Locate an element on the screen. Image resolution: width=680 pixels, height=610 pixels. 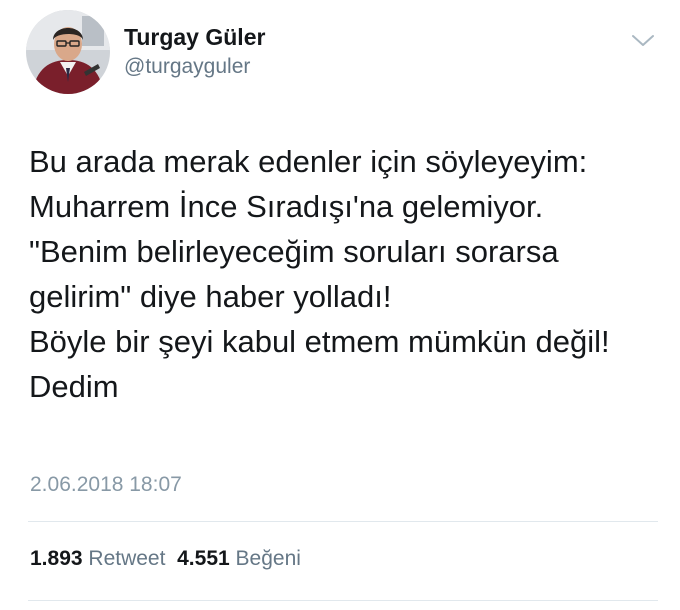
tweet-text-line: Dedim is located at coordinates (74, 386).